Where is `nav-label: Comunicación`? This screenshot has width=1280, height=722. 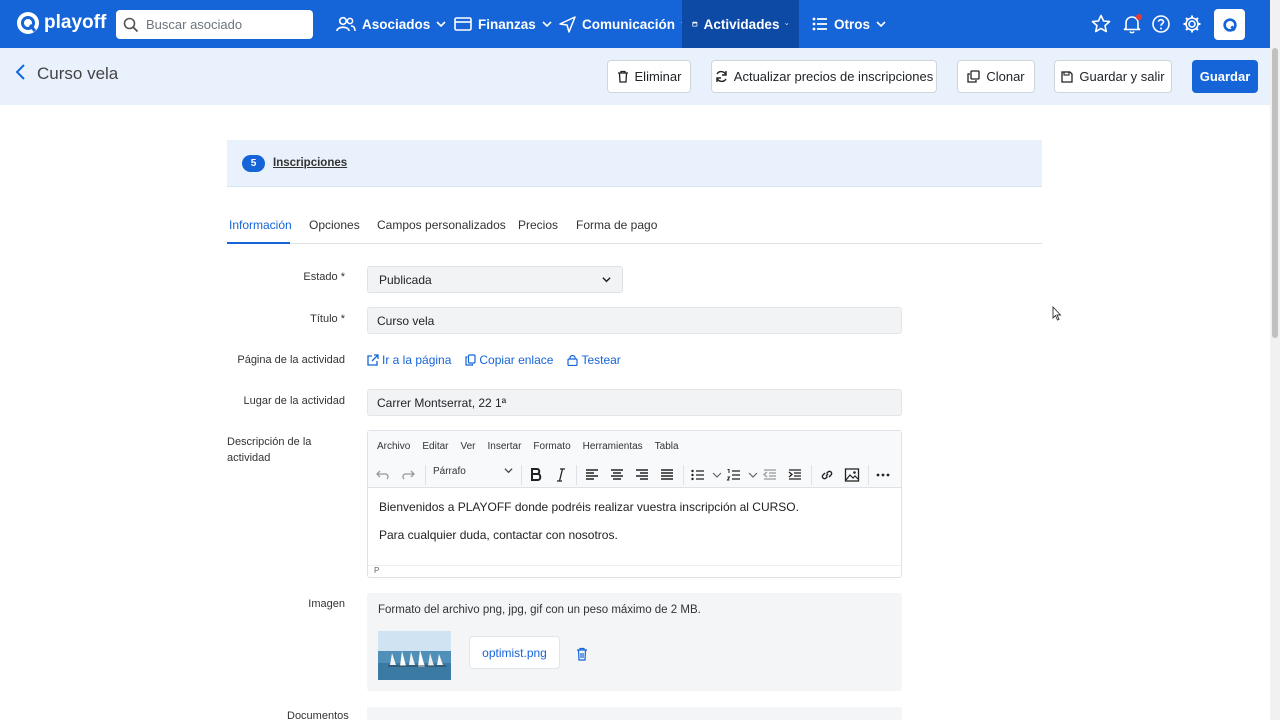 nav-label: Comunicación is located at coordinates (629, 24).